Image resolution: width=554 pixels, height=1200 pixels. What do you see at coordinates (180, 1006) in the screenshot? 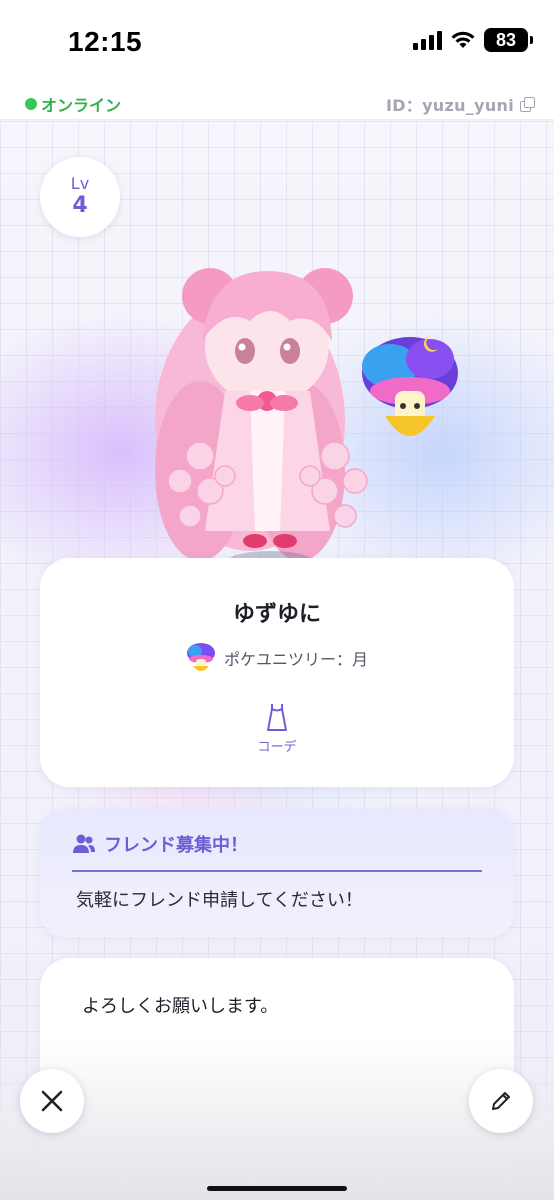
I see `profile-message: よろしくお願いします。` at bounding box center [180, 1006].